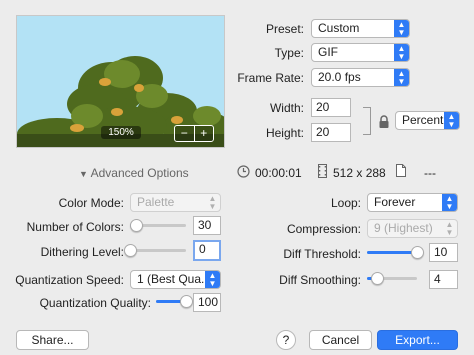 This screenshot has width=474, height=355. Describe the element at coordinates (82, 252) in the screenshot. I see `dithering-level-label: Dithering Level:` at that location.